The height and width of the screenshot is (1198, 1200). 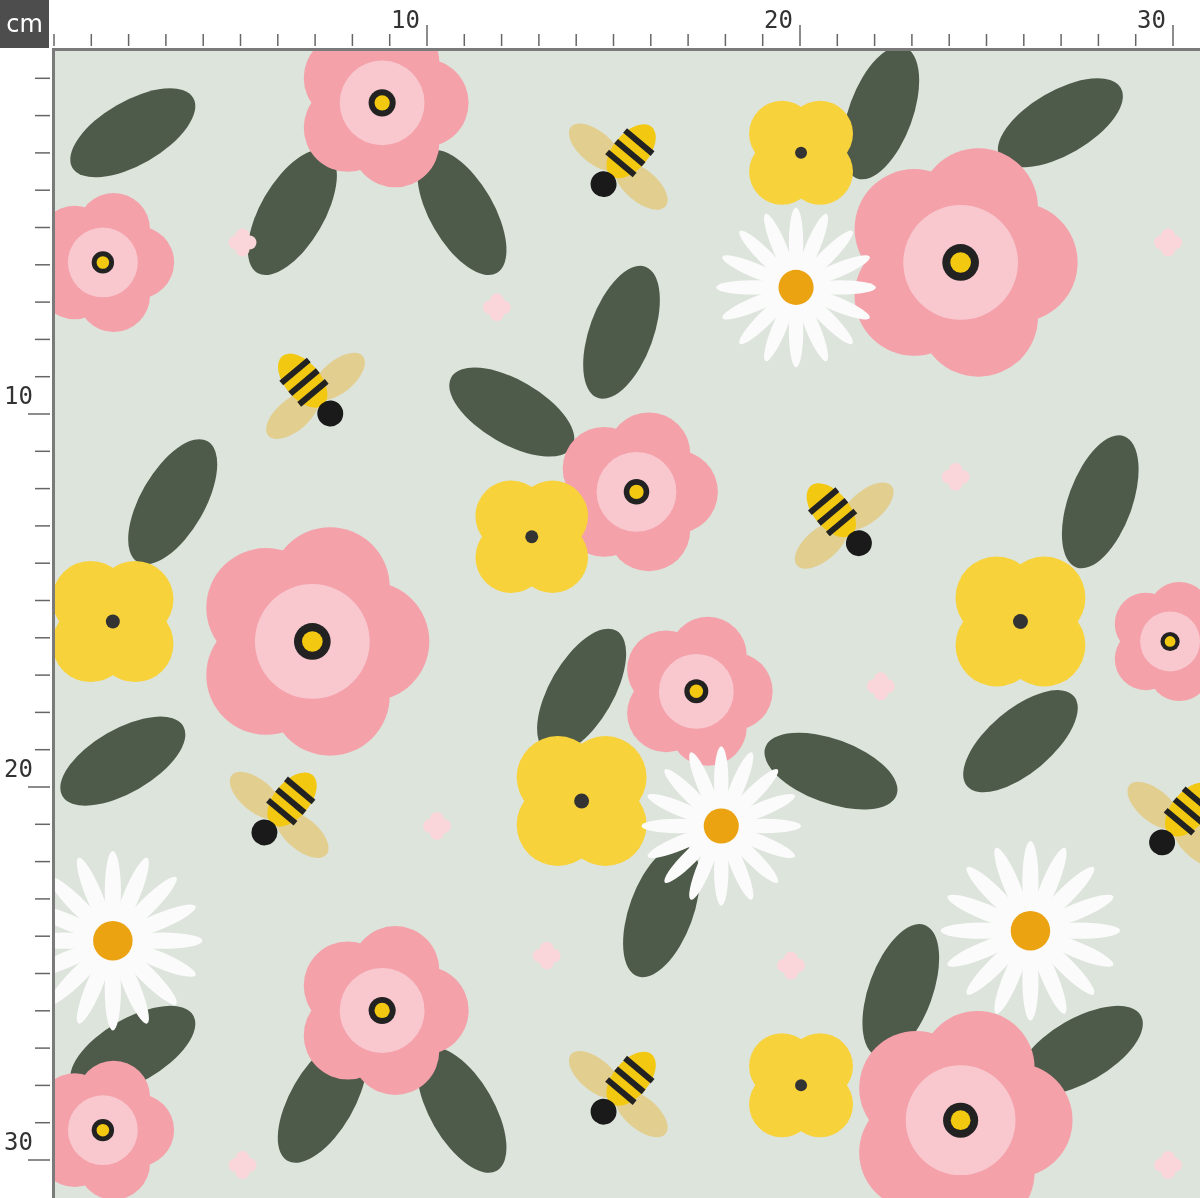 What do you see at coordinates (24, 24) in the screenshot?
I see `unit-label: cm` at bounding box center [24, 24].